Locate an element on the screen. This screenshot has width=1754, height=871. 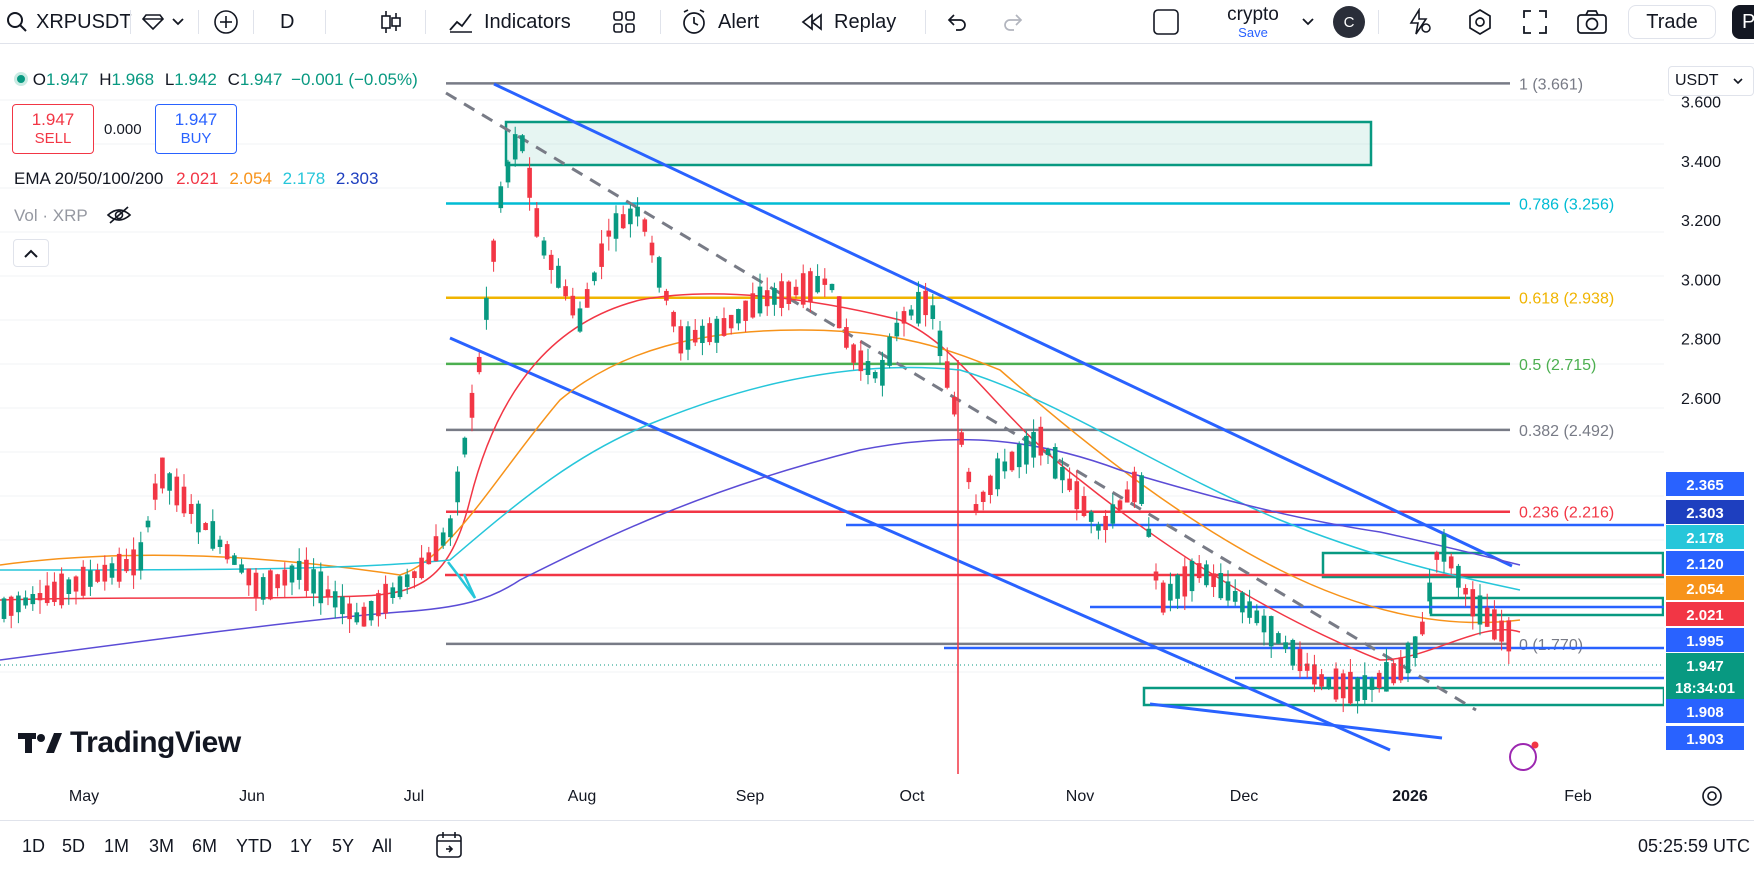
undo-button is located at coordinates (956, 22).